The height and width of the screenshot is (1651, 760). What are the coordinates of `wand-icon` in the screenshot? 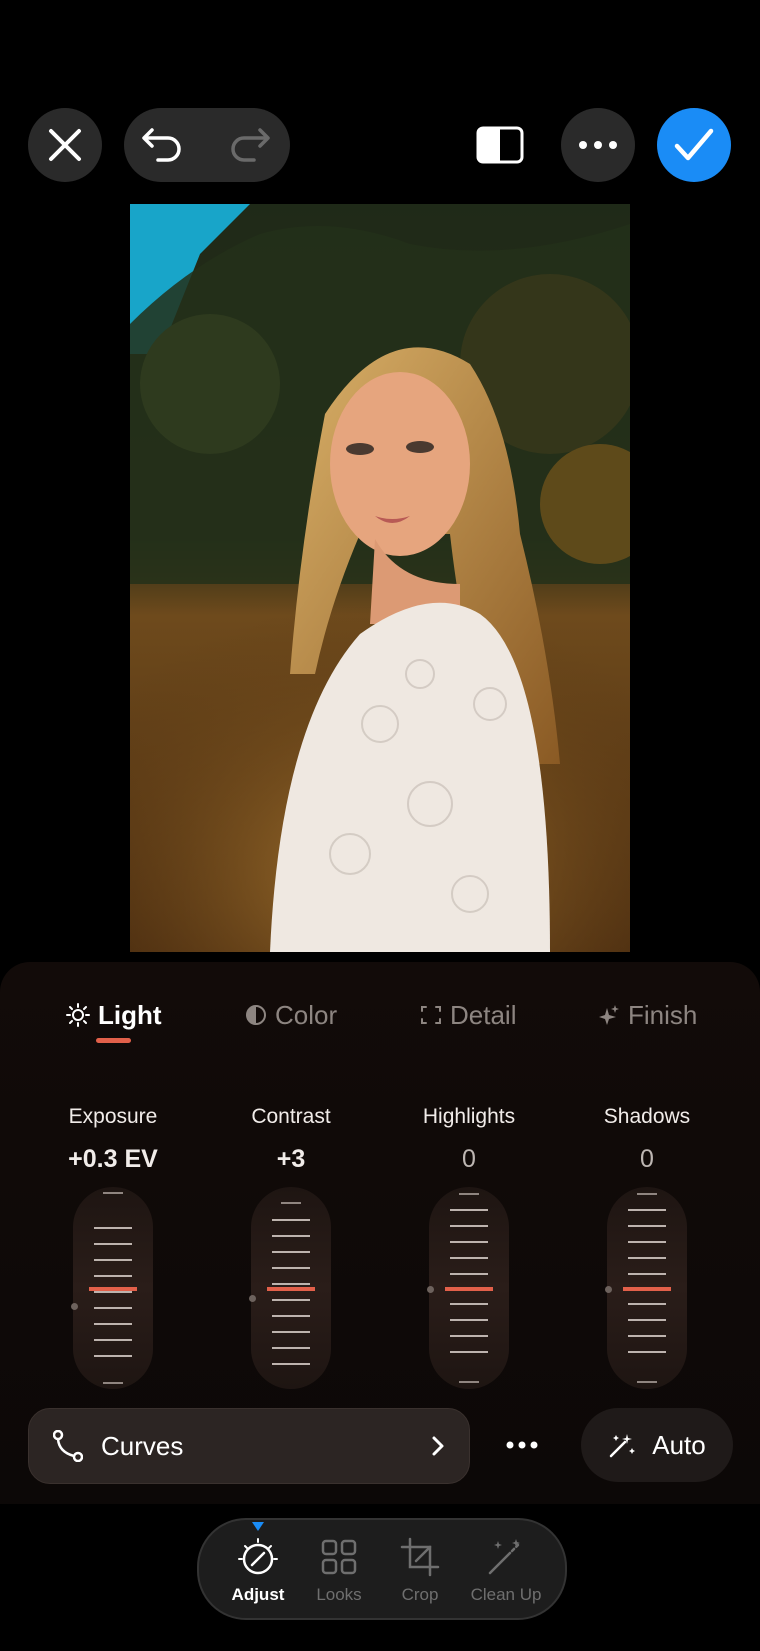 It's located at (504, 1557).